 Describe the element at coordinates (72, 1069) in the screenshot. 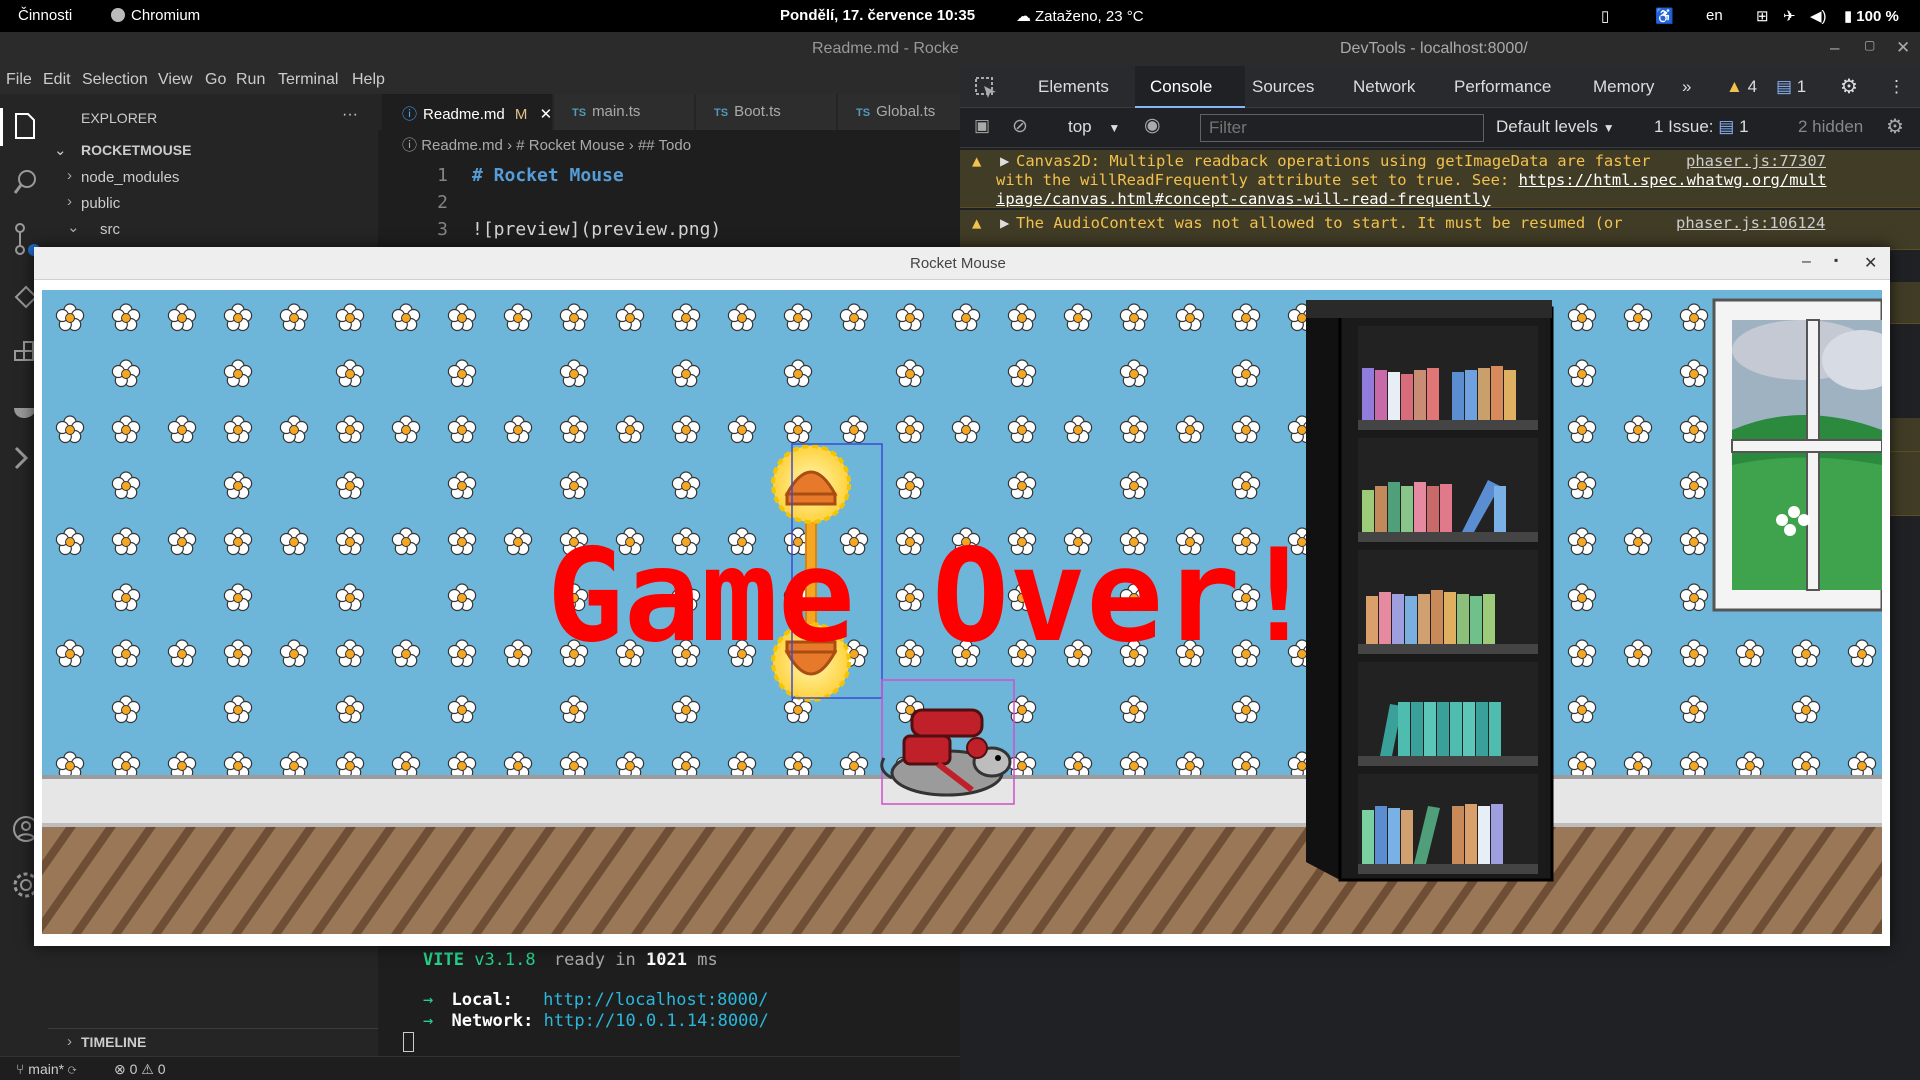

I see `sync-icon: ⟳` at that location.